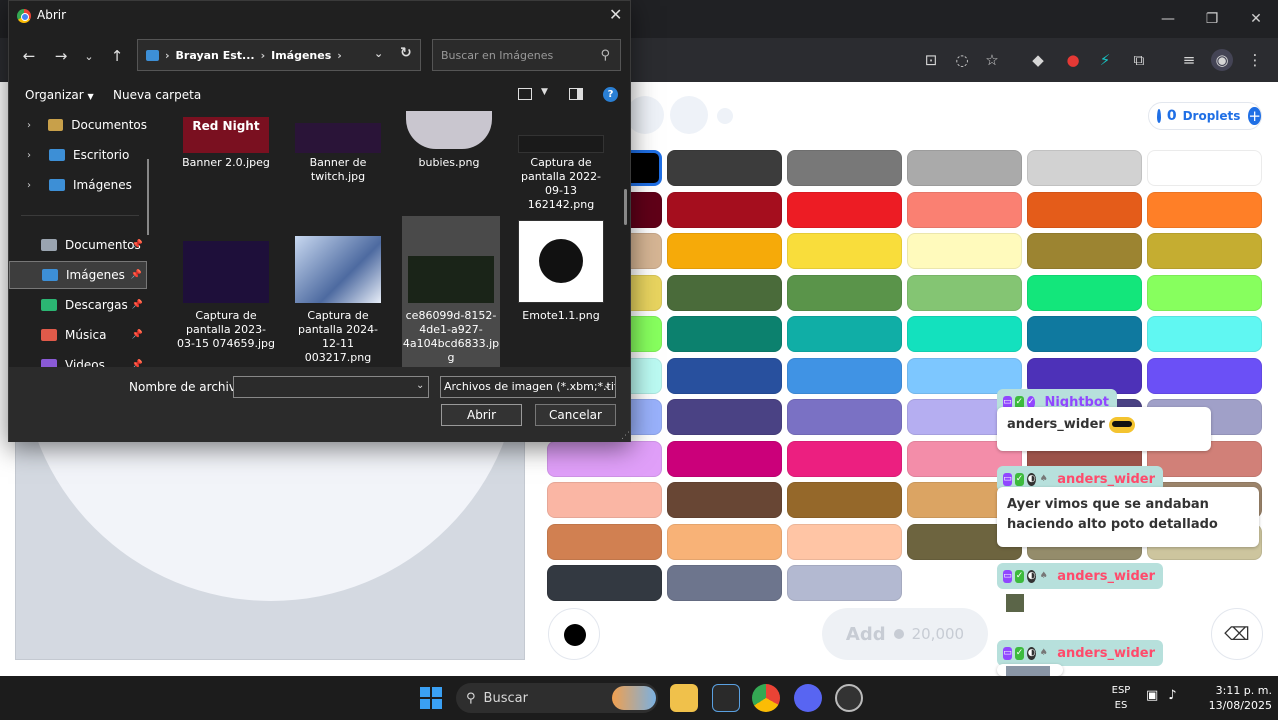  I want to click on refresh-icon: ↻, so click(406, 53).